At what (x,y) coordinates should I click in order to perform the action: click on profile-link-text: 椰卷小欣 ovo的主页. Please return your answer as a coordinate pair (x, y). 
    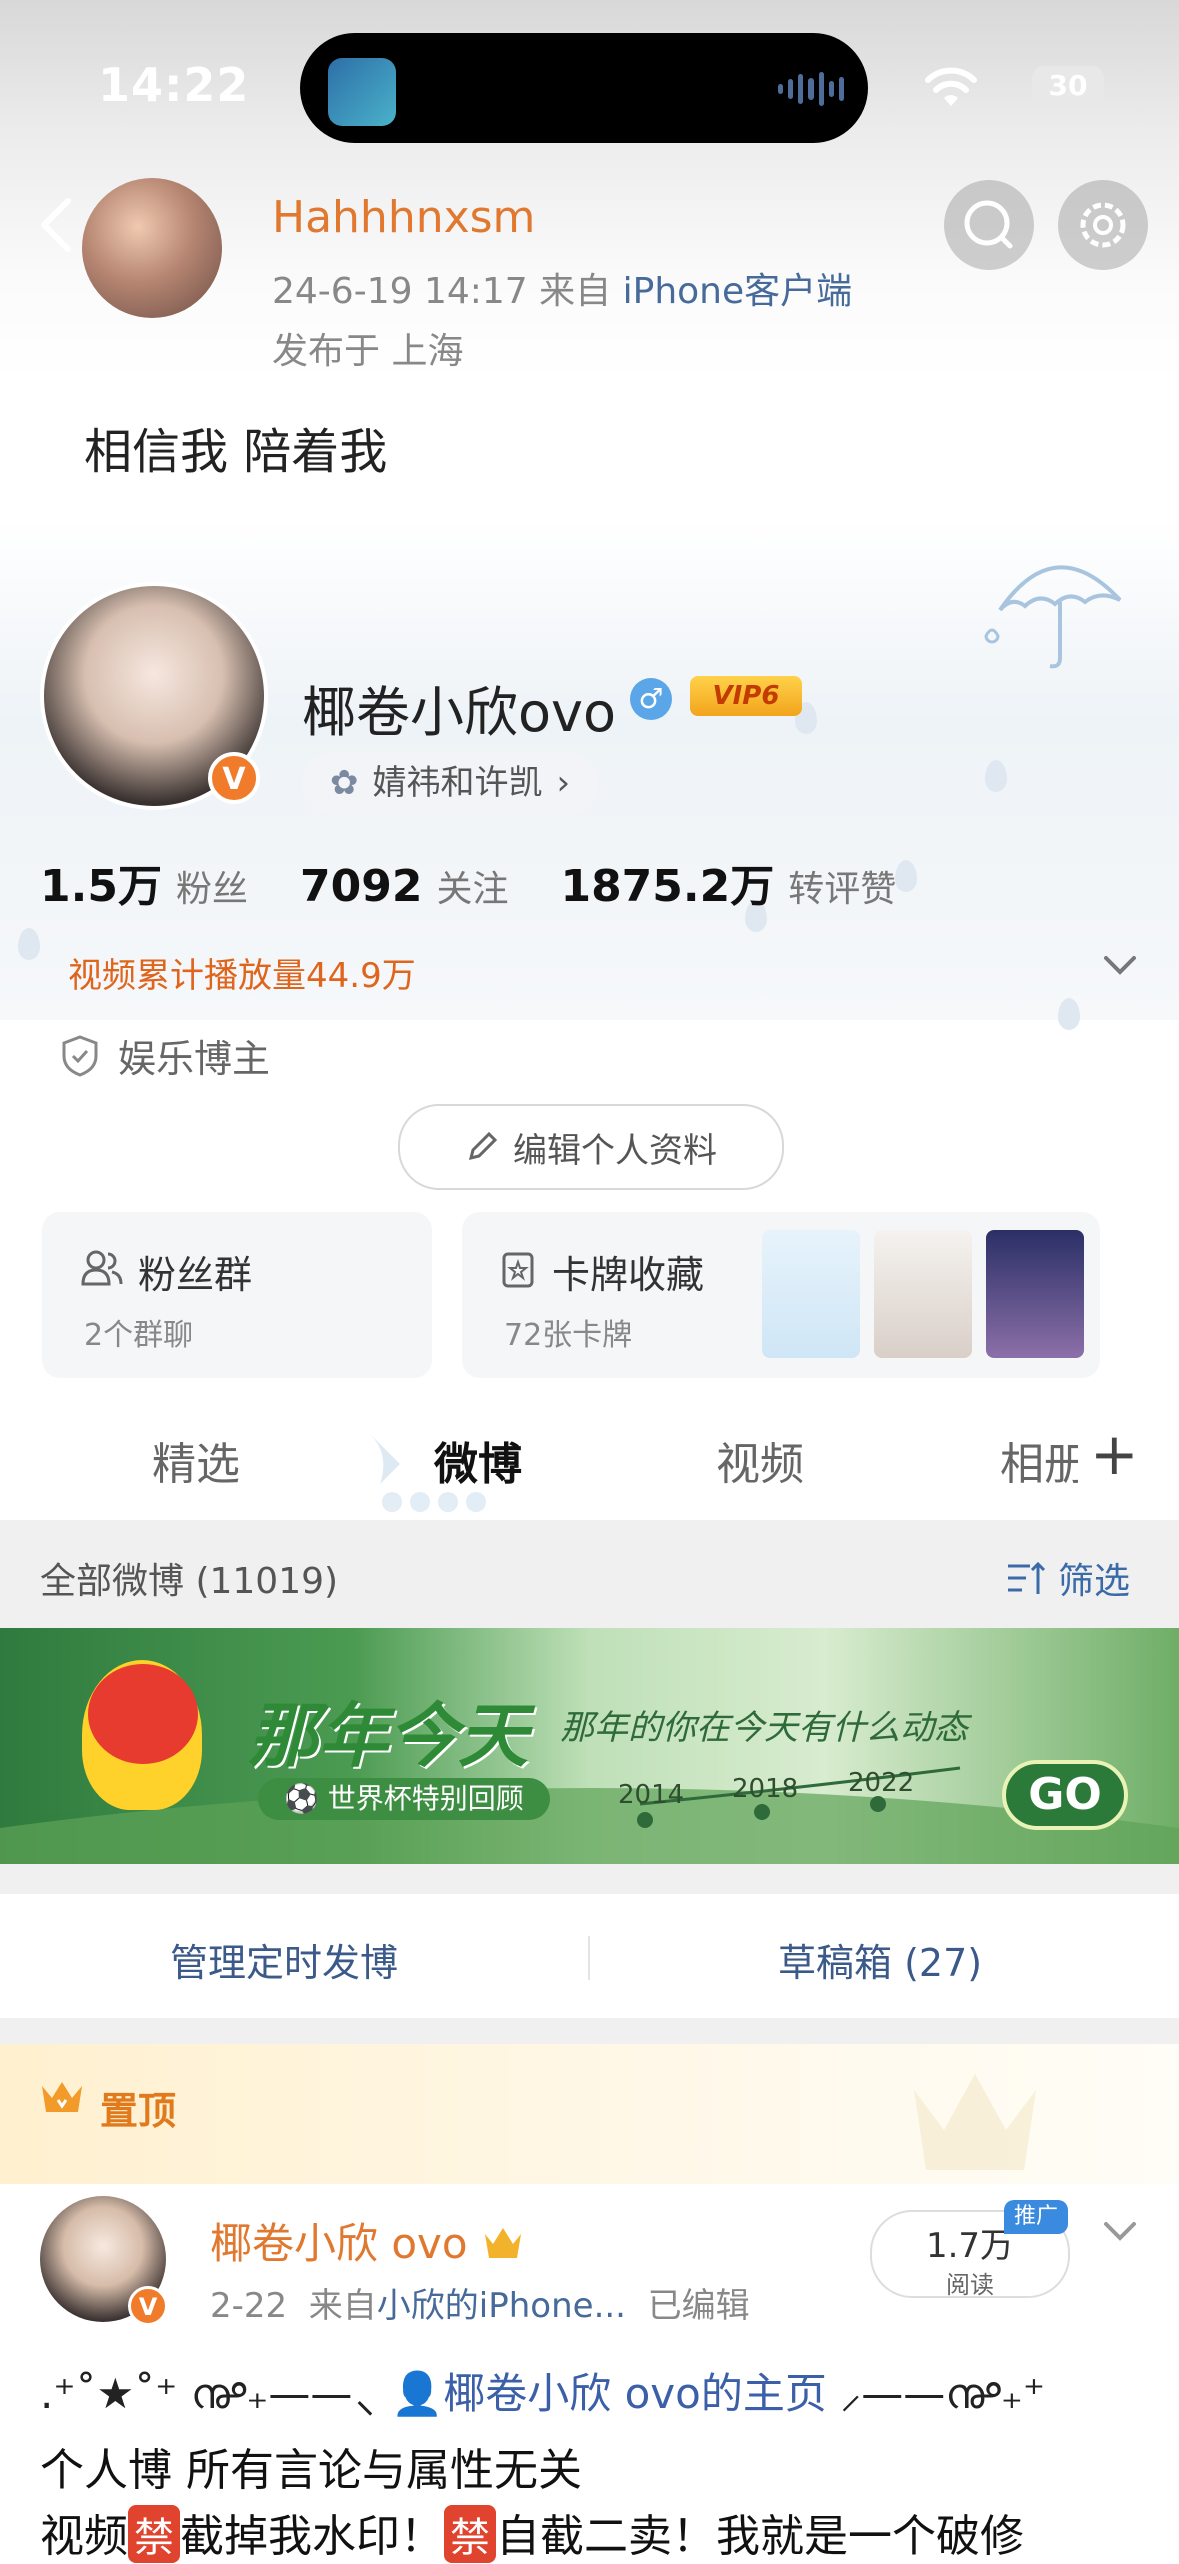
    Looking at the image, I should click on (635, 2393).